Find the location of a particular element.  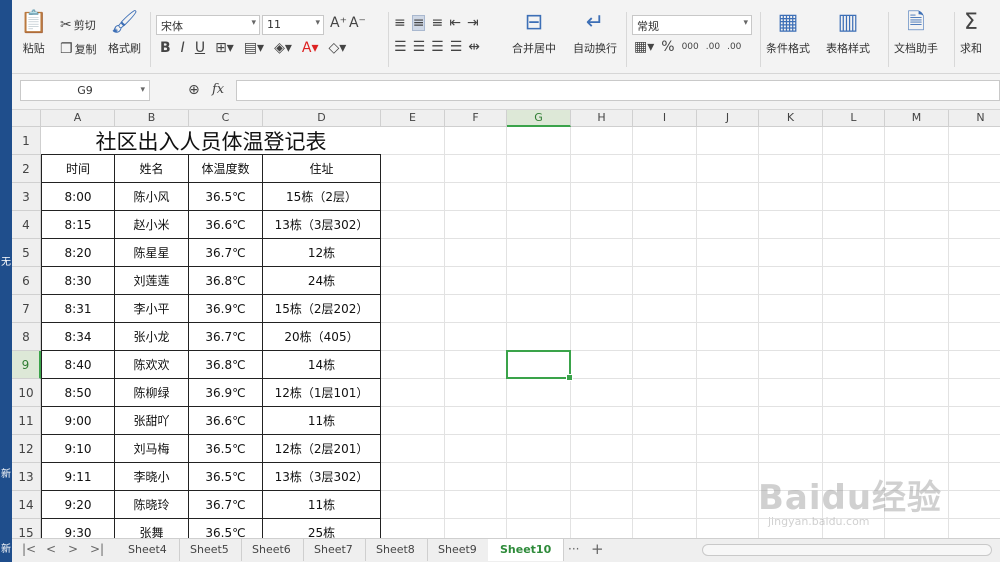

table-cell: 8:00 is located at coordinates (78, 197).